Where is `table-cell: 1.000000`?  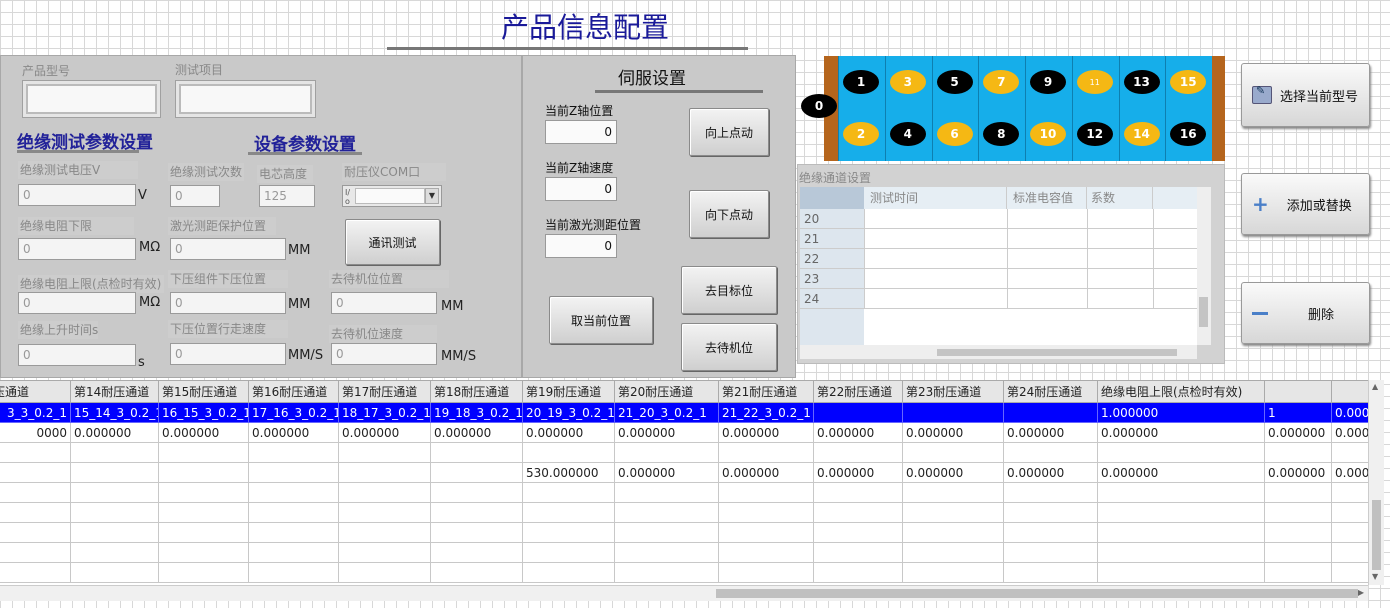 table-cell: 1.000000 is located at coordinates (1181, 412).